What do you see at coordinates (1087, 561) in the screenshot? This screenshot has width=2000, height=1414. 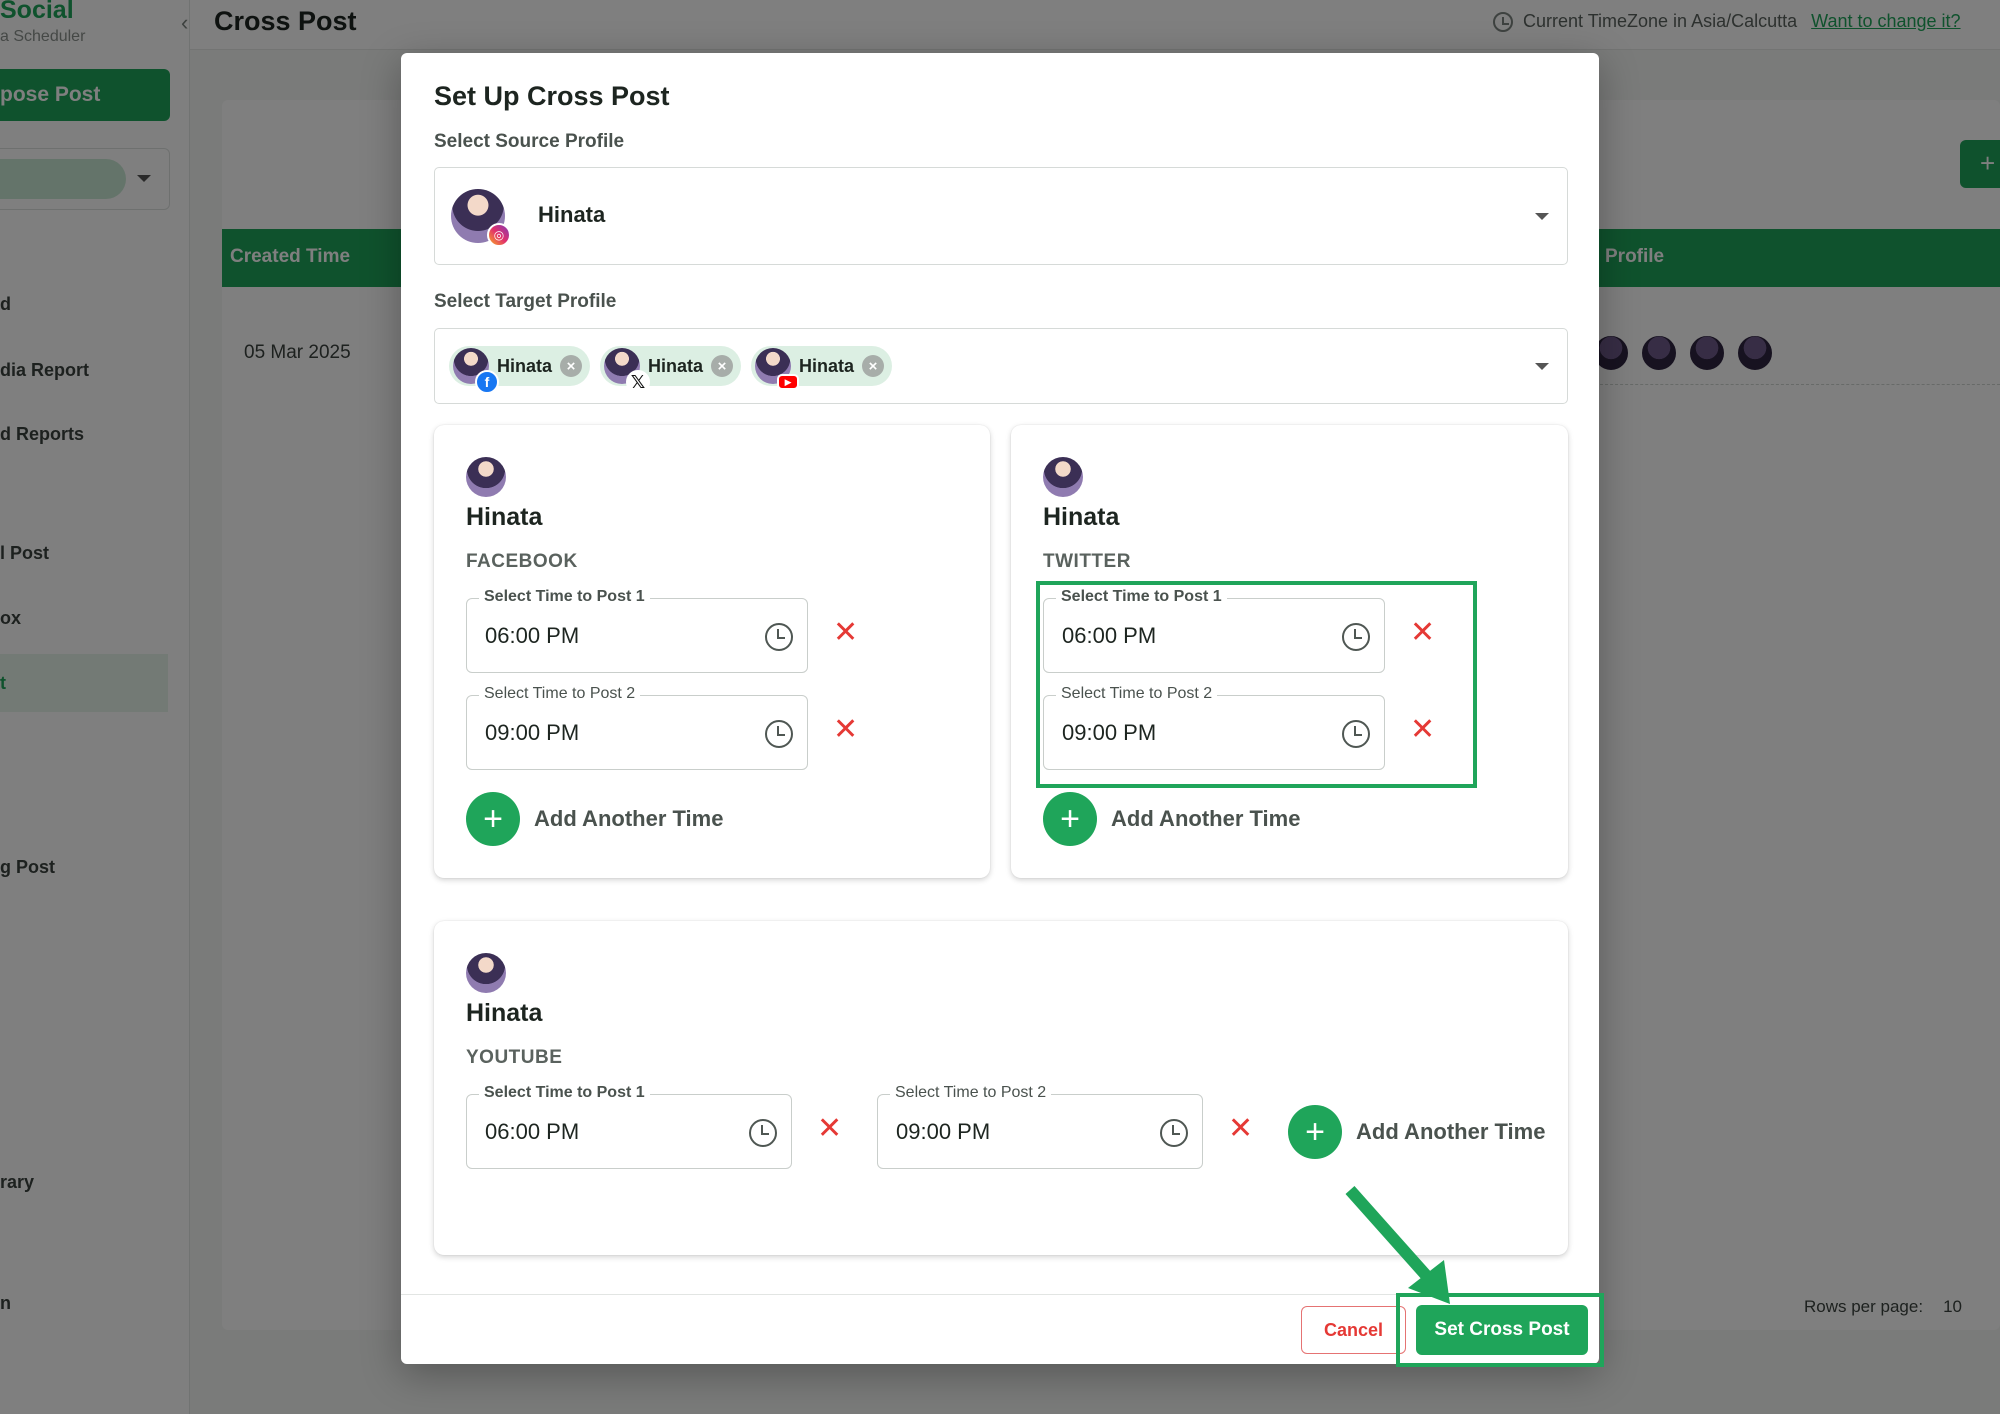 I see `platform-label: TWITTER` at bounding box center [1087, 561].